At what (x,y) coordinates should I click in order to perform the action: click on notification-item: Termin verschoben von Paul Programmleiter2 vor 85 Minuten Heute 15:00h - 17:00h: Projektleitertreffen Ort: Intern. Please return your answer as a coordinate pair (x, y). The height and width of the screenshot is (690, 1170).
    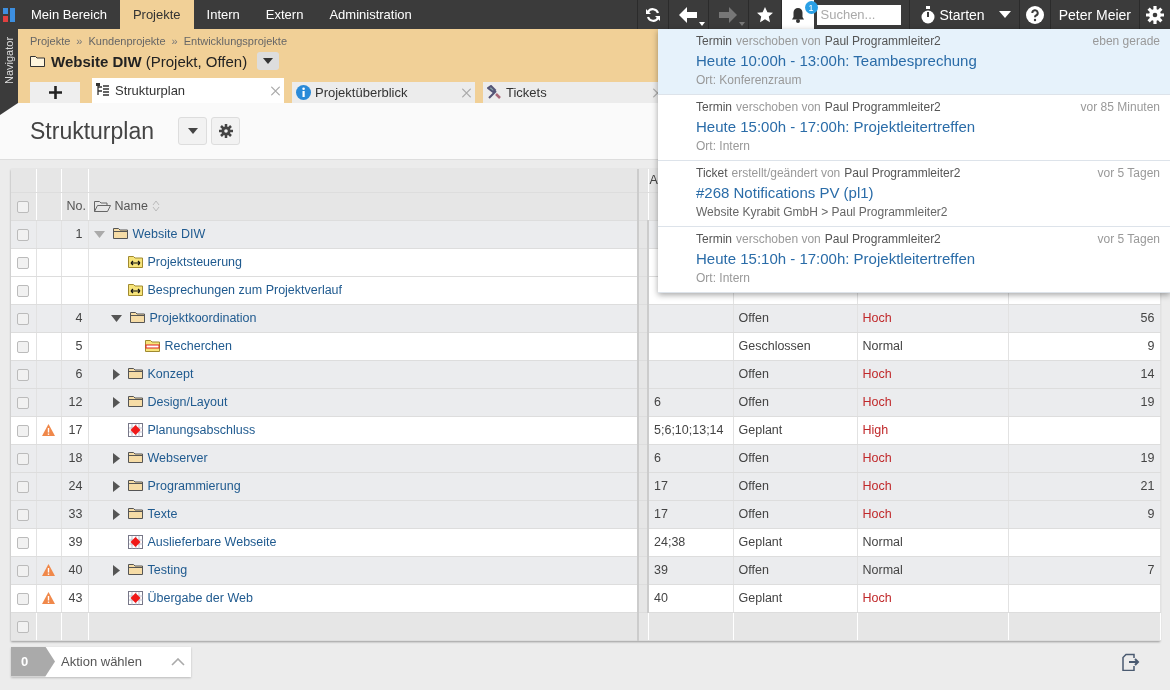
    Looking at the image, I should click on (914, 128).